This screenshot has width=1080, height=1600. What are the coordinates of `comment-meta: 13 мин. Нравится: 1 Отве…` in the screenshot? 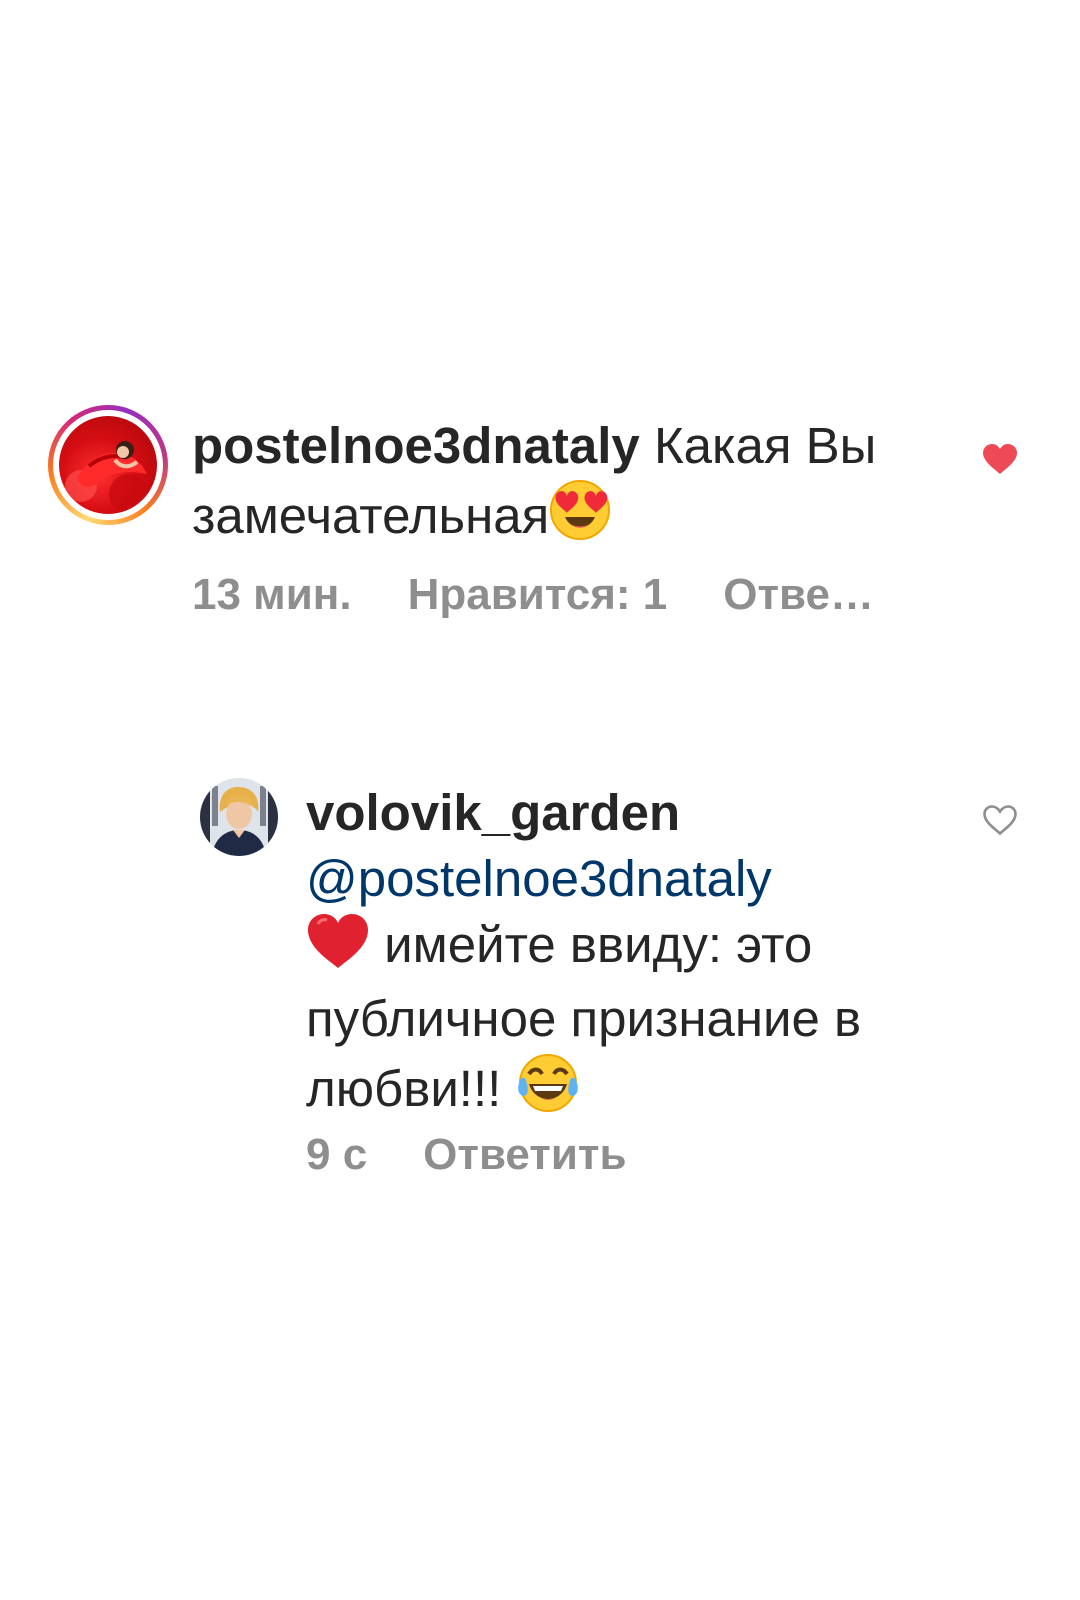 It's located at (561, 595).